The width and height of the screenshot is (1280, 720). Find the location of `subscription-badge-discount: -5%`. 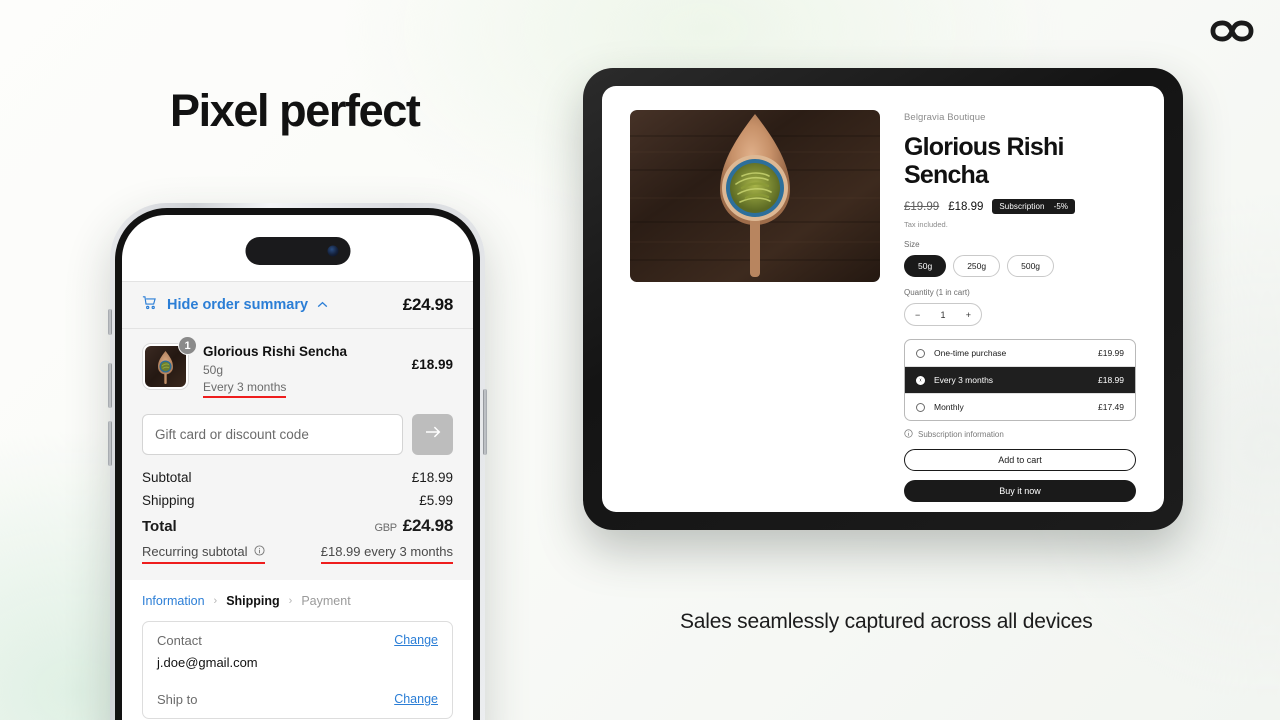

subscription-badge-discount: -5% is located at coordinates (1061, 206).